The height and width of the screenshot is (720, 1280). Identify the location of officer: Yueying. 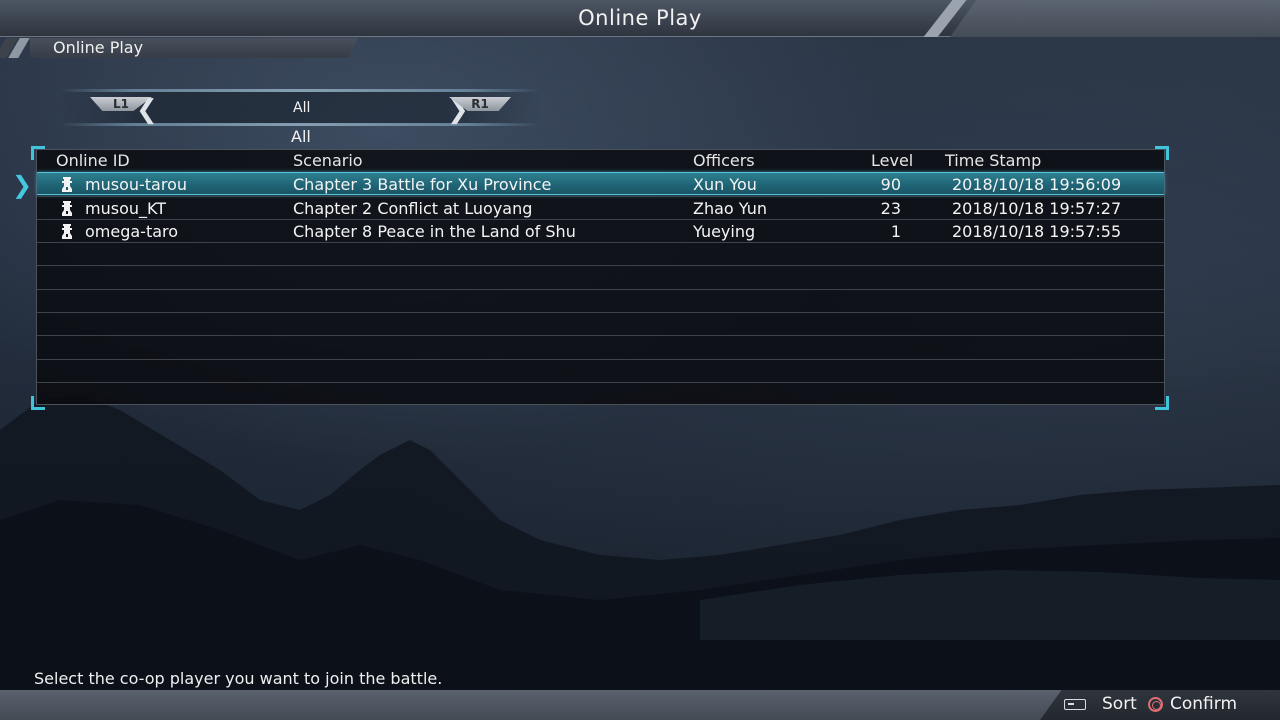
(724, 231).